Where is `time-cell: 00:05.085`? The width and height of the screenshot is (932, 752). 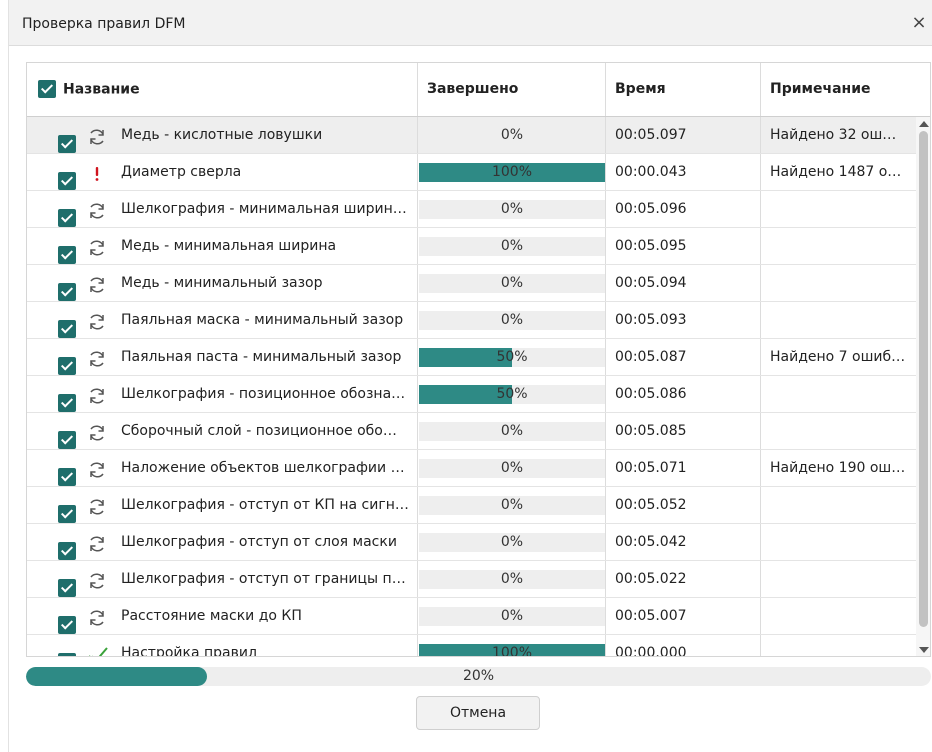
time-cell: 00:05.085 is located at coordinates (683, 431).